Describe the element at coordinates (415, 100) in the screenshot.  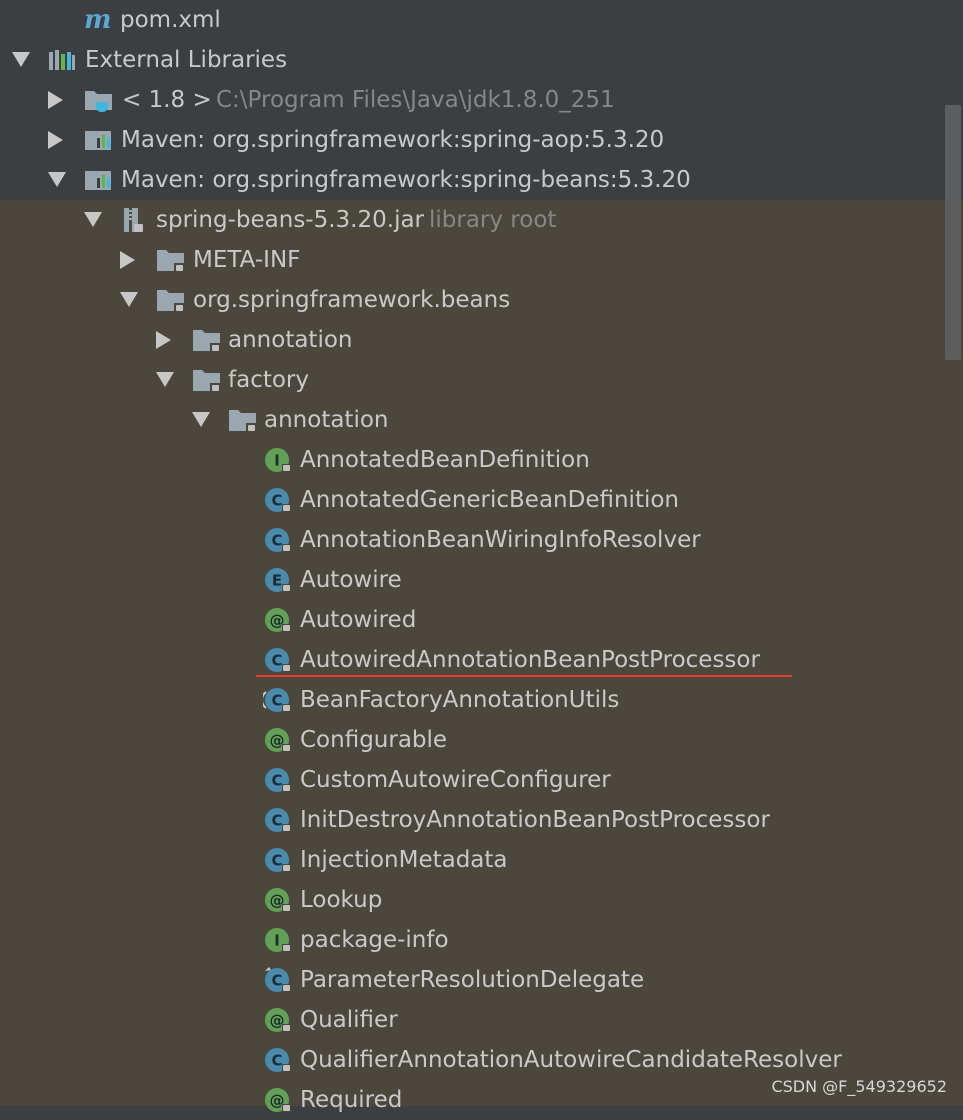
I see `jdk-path-text: C:\Program Files\Java\jdk1.8.0_251` at that location.